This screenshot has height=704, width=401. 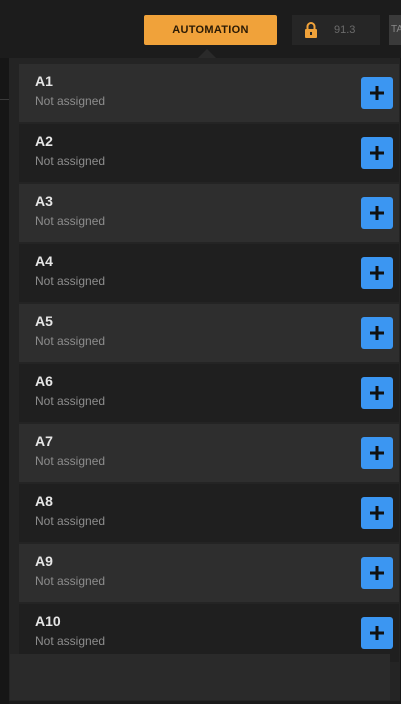 I want to click on lock-icon, so click(x=311, y=30).